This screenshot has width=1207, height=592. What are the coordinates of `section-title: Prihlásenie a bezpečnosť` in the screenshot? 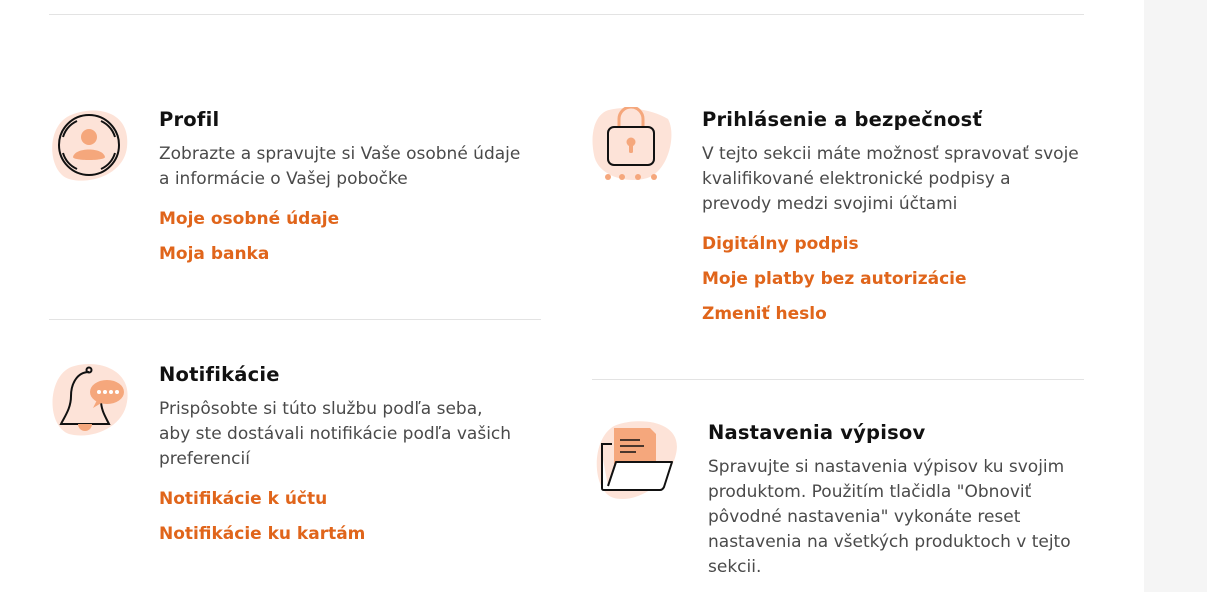 It's located at (842, 119).